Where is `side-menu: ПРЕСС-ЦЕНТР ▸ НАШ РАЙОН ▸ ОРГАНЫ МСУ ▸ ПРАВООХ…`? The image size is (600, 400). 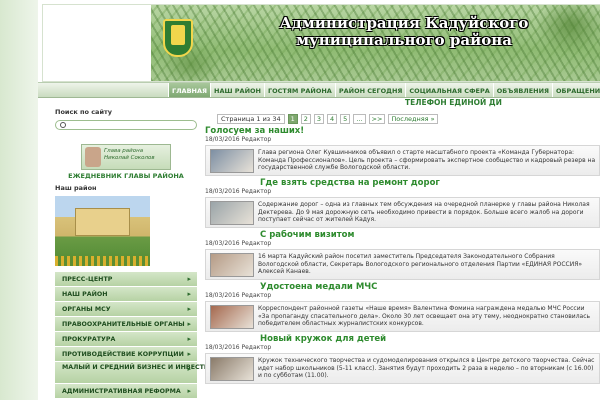 side-menu: ПРЕСС-ЦЕНТР ▸ НАШ РАЙОН ▸ ОРГАНЫ МСУ ▸ ПРАВООХ… is located at coordinates (140, 335).